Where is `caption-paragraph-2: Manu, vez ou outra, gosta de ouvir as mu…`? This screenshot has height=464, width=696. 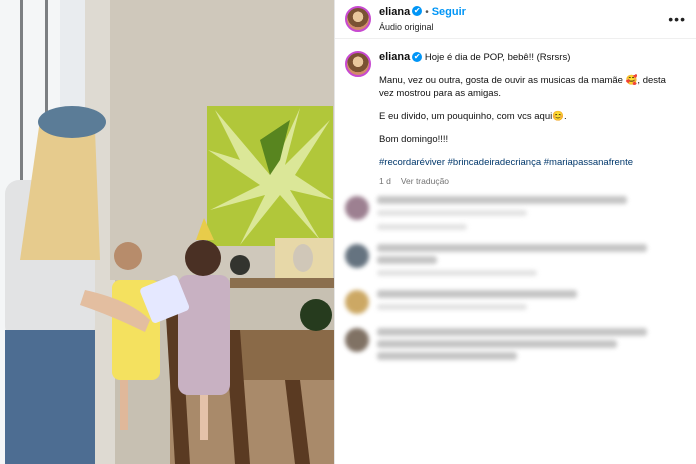
caption-paragraph-2: Manu, vez ou outra, gosta de ouvir as mu… is located at coordinates (522, 87).